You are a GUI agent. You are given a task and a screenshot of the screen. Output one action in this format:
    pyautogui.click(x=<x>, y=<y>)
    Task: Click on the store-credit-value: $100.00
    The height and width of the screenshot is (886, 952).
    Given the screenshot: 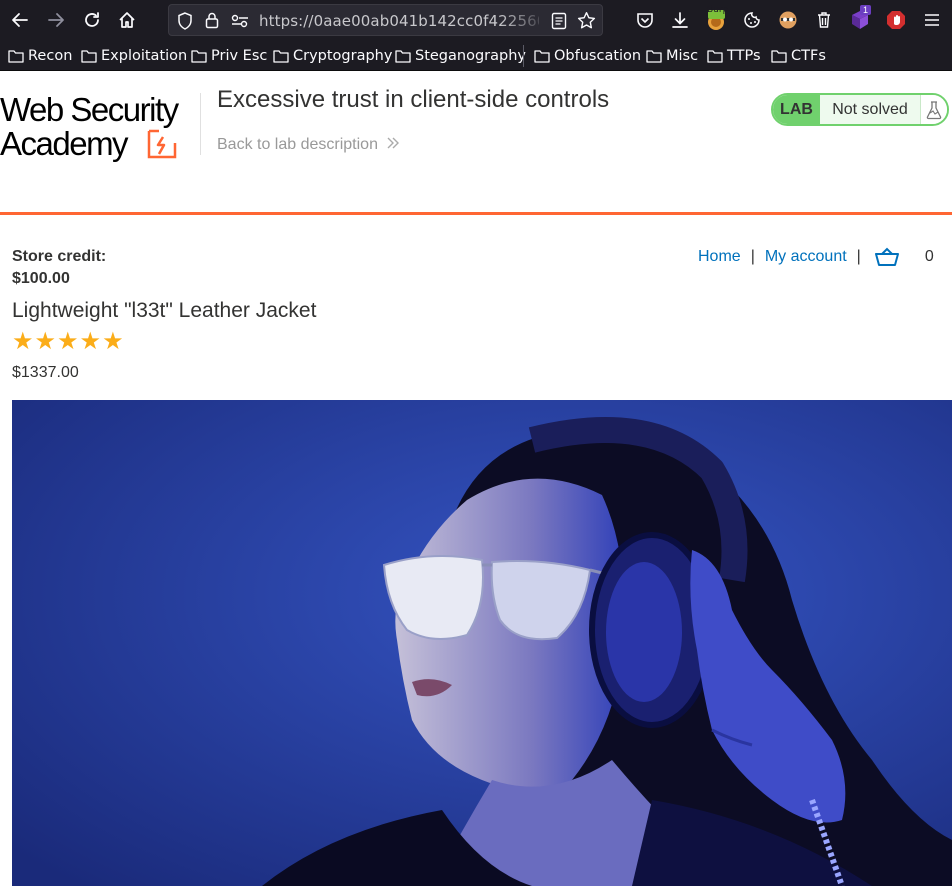 What is the action you would take?
    pyautogui.click(x=41, y=278)
    